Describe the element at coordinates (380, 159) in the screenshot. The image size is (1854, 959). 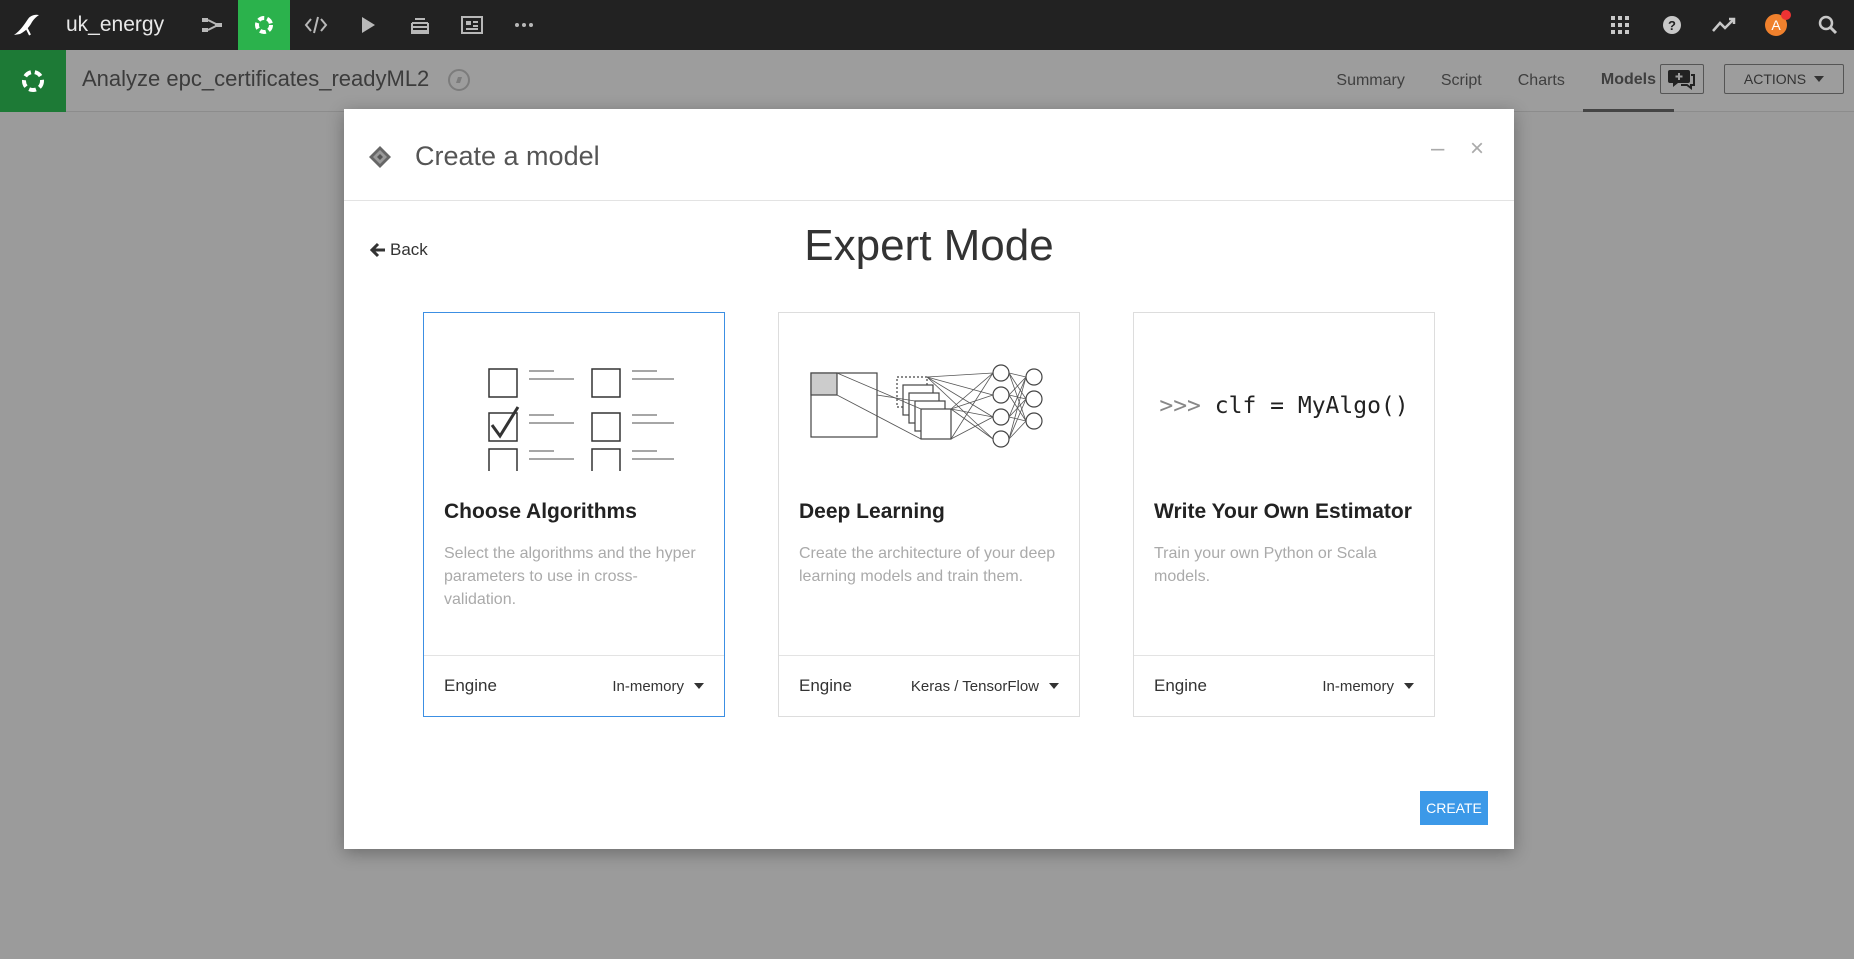
I see `model-diamond-icon` at that location.